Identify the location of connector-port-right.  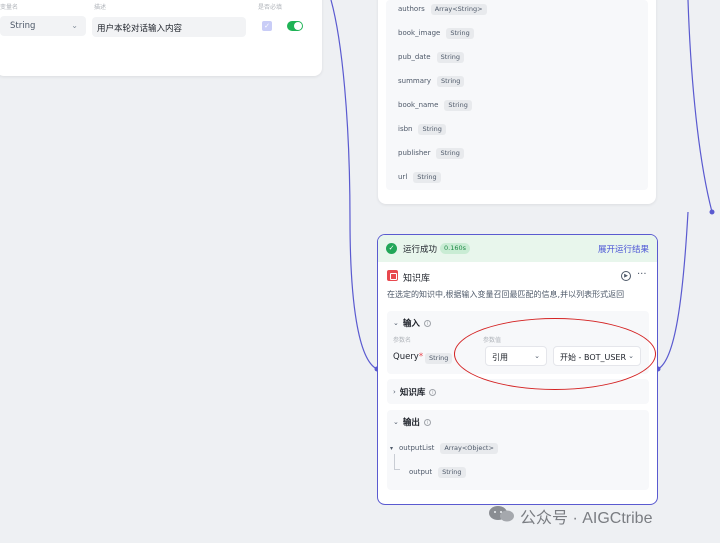
(712, 212).